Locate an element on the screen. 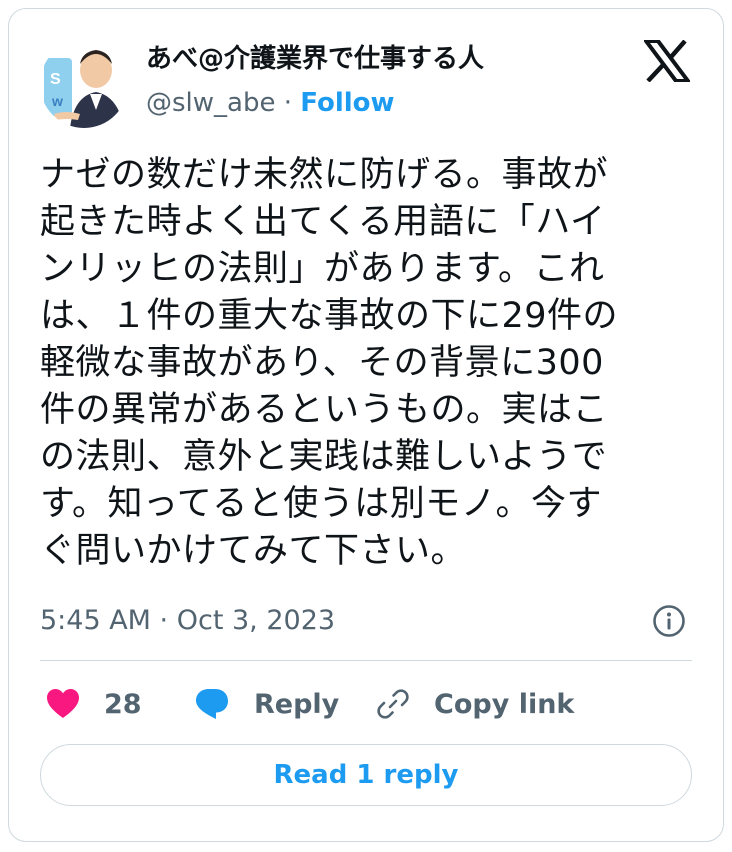 The height and width of the screenshot is (852, 732). author-name: あべ@介護業界で仕事する人 is located at coordinates (315, 59).